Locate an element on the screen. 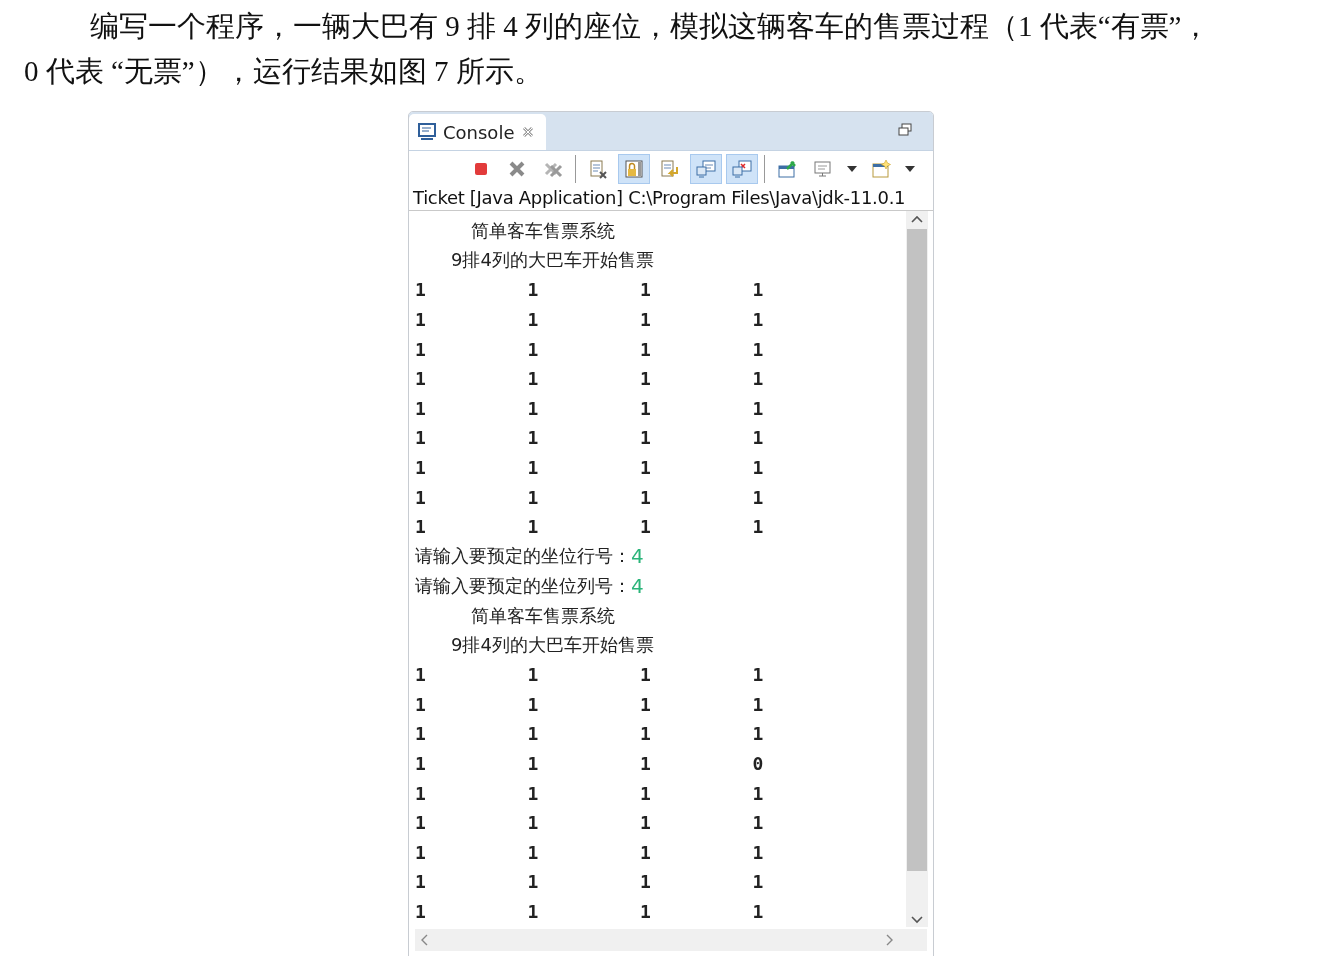 The width and height of the screenshot is (1329, 956). monitor-error-icon is located at coordinates (742, 169).